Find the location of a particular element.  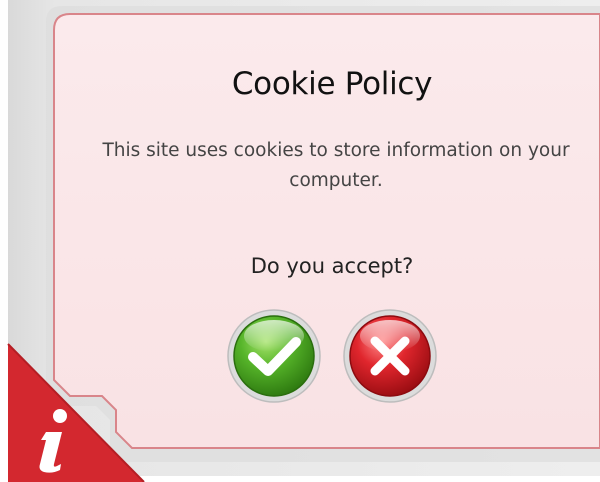

decline-button is located at coordinates (390, 356).